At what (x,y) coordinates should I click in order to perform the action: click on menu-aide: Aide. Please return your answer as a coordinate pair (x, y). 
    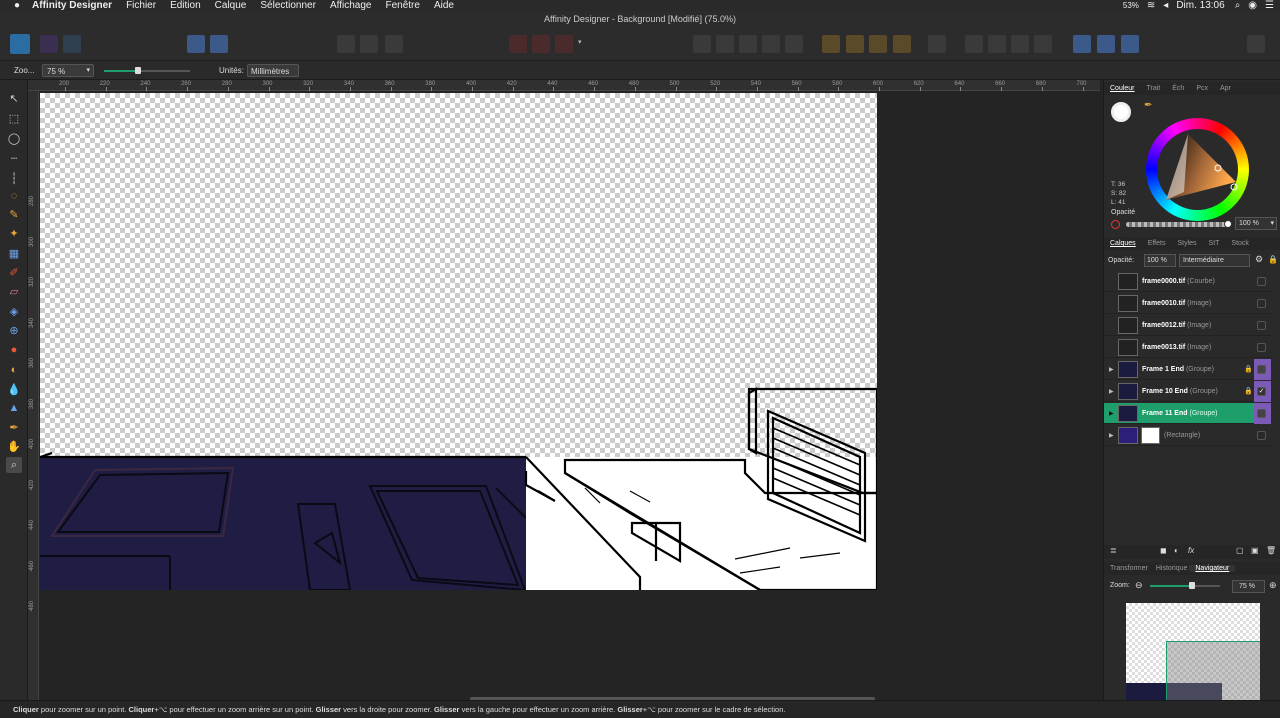
    Looking at the image, I should click on (444, 5).